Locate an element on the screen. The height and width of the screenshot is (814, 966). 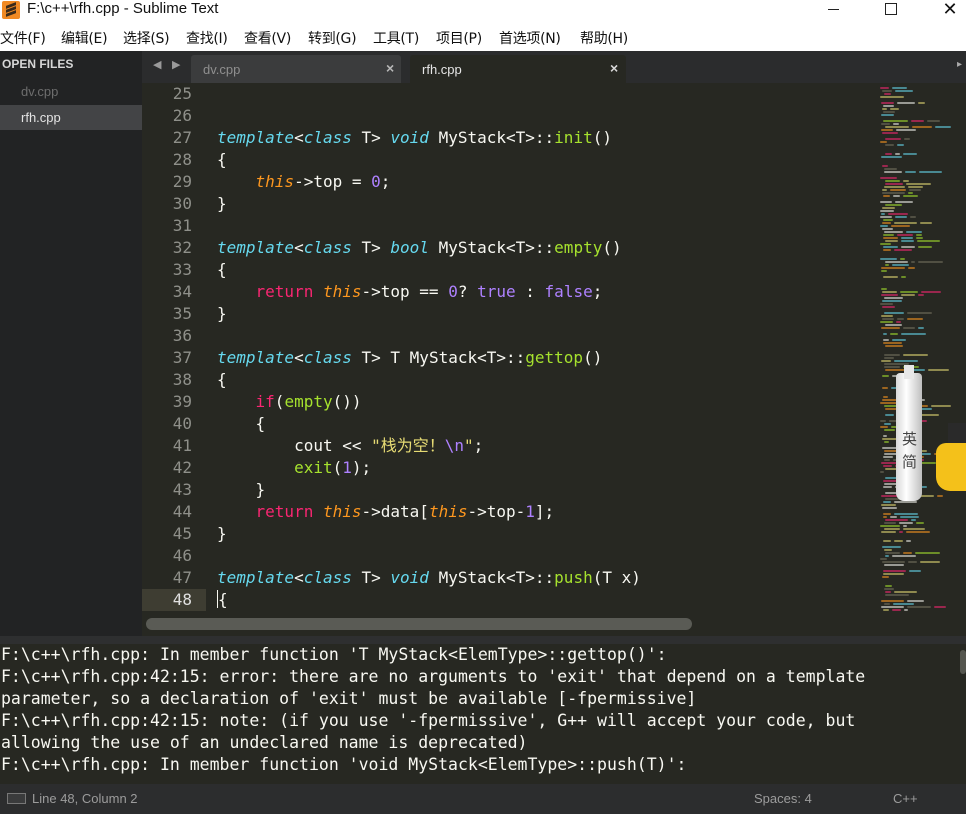
syntax-mode: C++ is located at coordinates (905, 798).